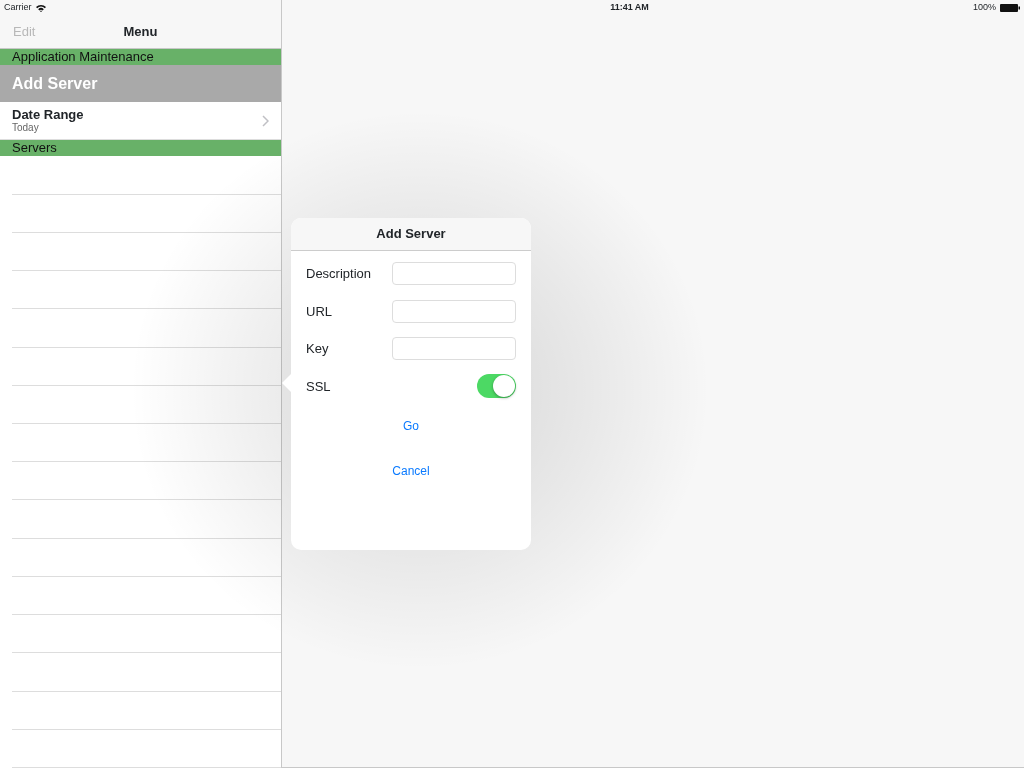  Describe the element at coordinates (140, 84) in the screenshot. I see `menu-row: Add Server` at that location.